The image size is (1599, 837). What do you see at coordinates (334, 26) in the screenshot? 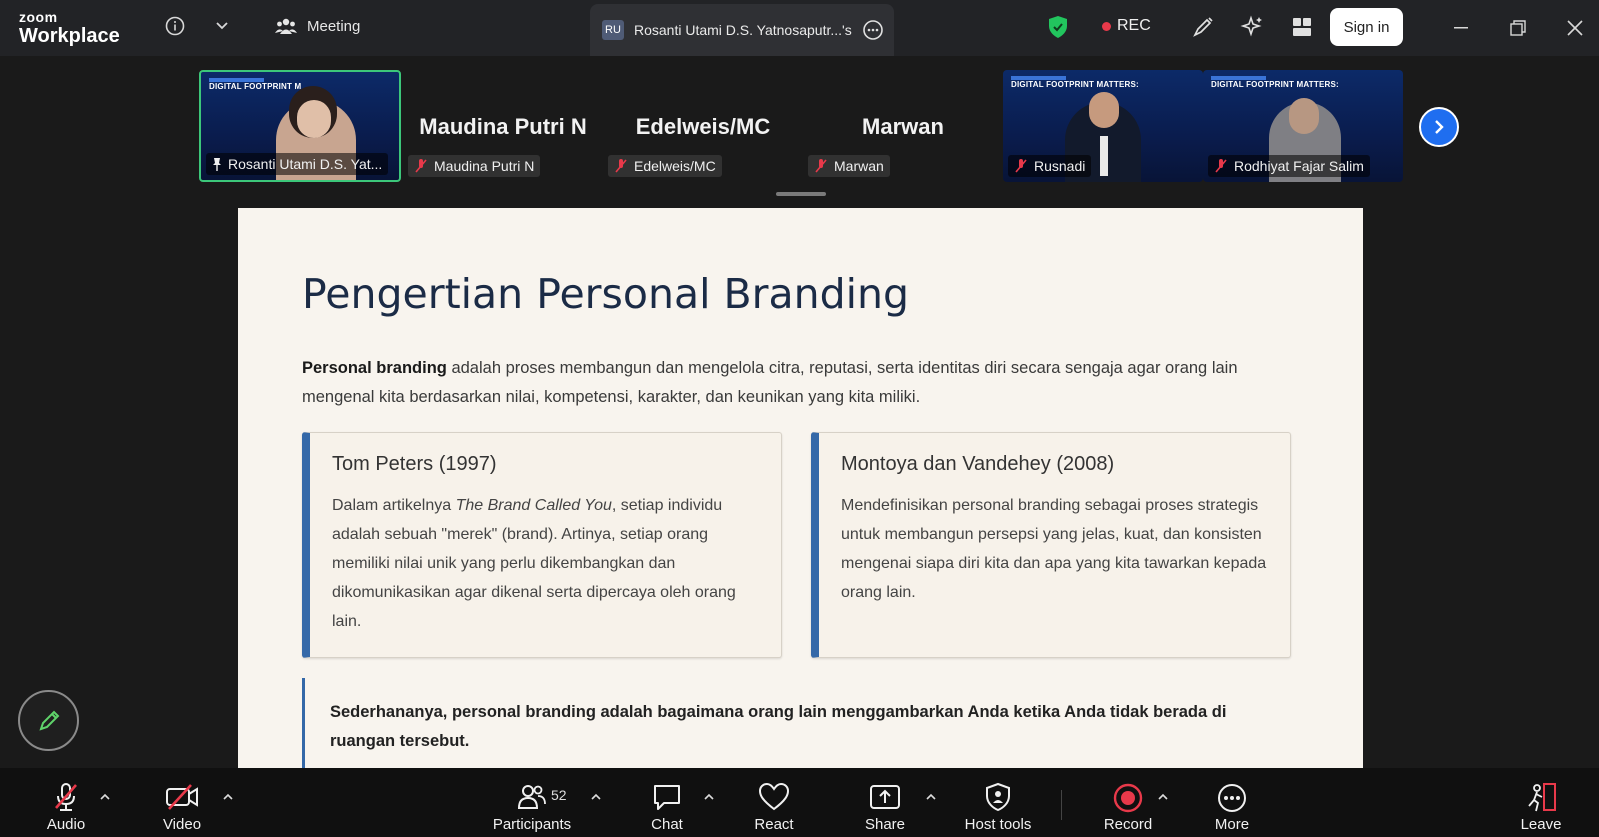
I see `meeting-label: Meeting` at bounding box center [334, 26].